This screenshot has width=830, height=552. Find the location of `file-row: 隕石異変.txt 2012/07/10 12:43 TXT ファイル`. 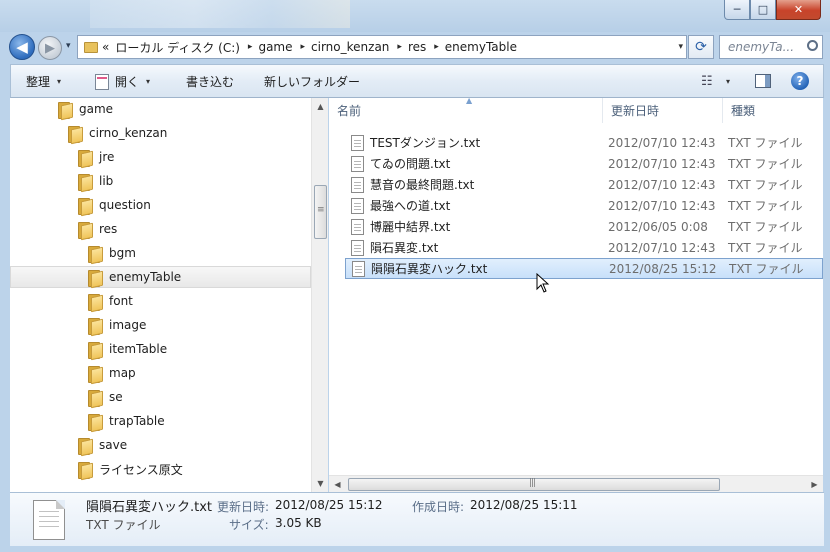

file-row: 隕石異変.txt 2012/07/10 12:43 TXT ファイル is located at coordinates (584, 247).